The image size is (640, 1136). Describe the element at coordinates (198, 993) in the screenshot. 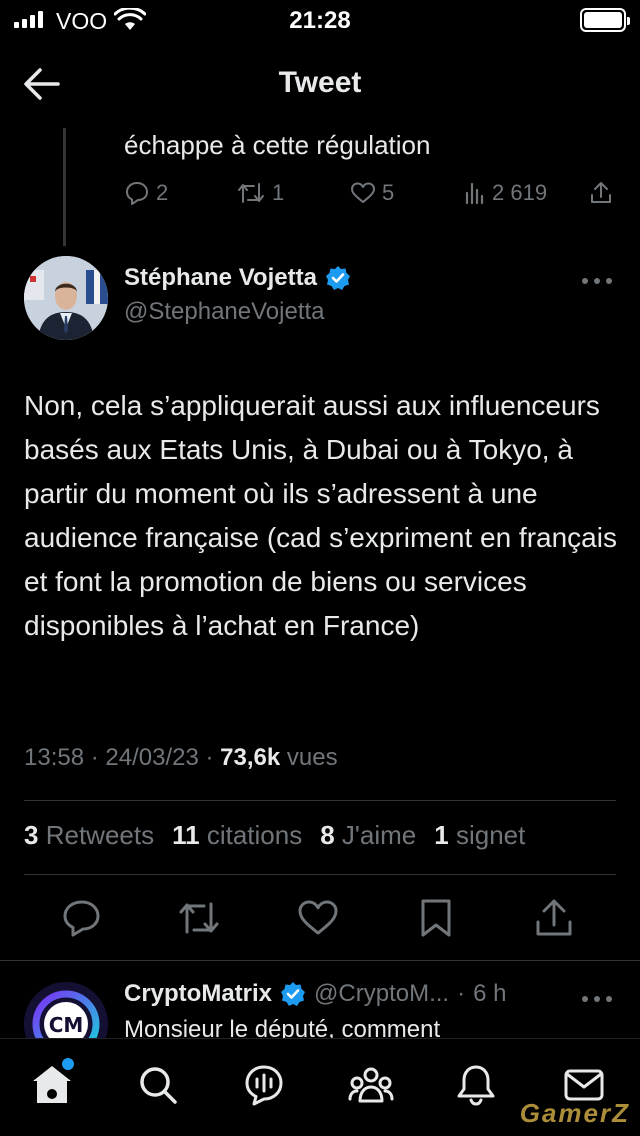

I see `reply-author-name: CryptoMatrix` at that location.